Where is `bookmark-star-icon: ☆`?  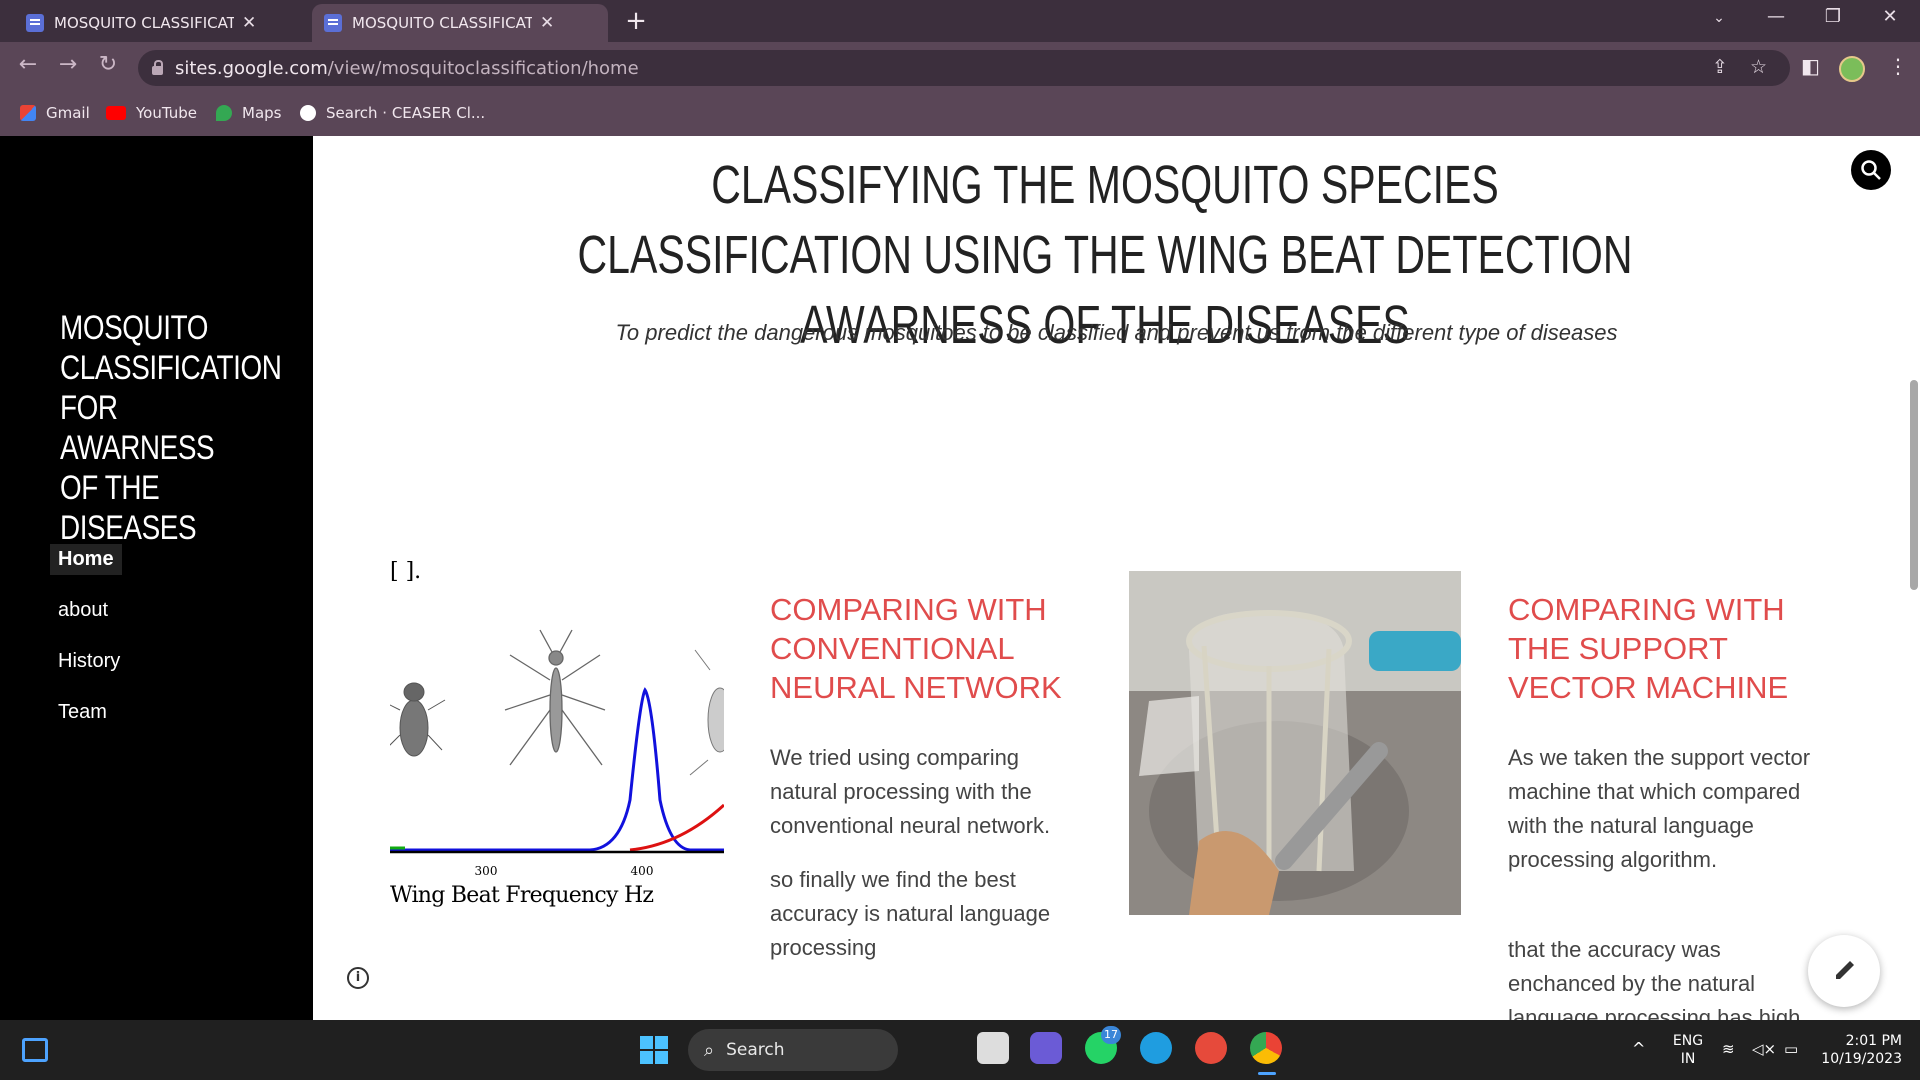 bookmark-star-icon: ☆ is located at coordinates (1758, 67).